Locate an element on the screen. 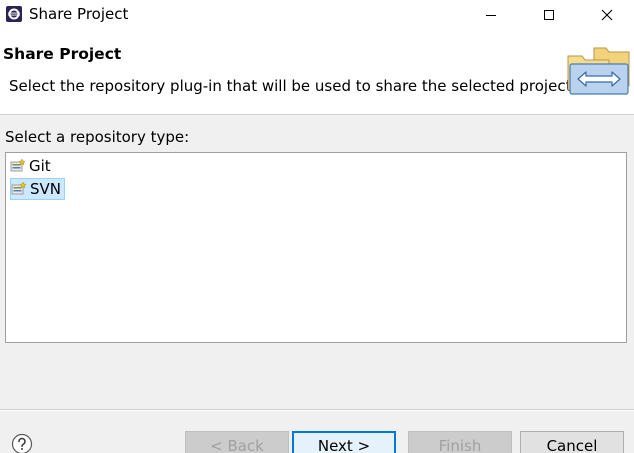  maximize-icon is located at coordinates (549, 15).